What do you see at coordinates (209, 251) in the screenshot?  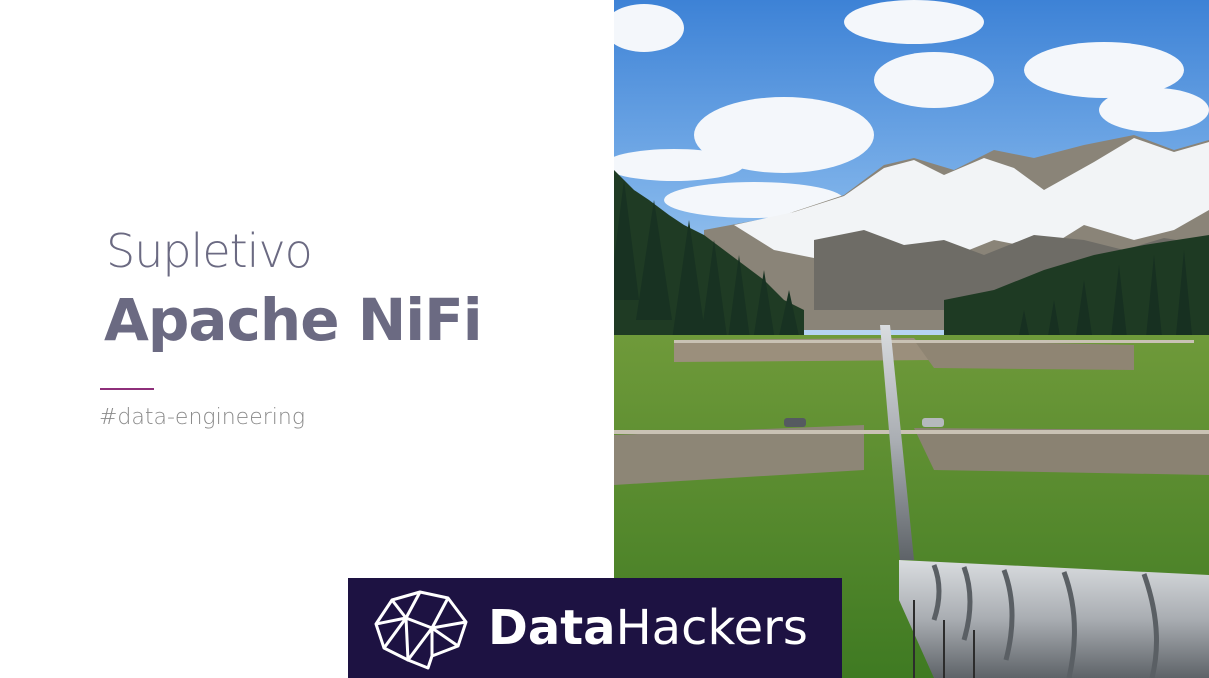 I see `slide-subtitle: Supletivo` at bounding box center [209, 251].